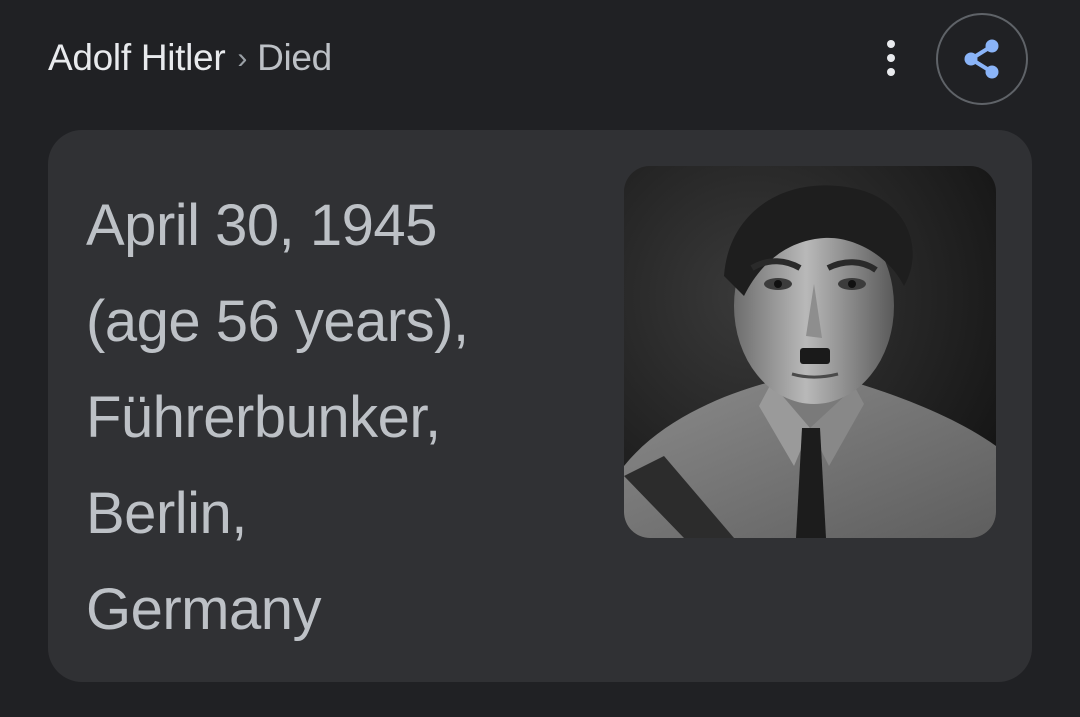 This screenshot has height=717, width=1080. What do you see at coordinates (242, 58) in the screenshot?
I see `breadcrumb-chevron-icon: ›` at bounding box center [242, 58].